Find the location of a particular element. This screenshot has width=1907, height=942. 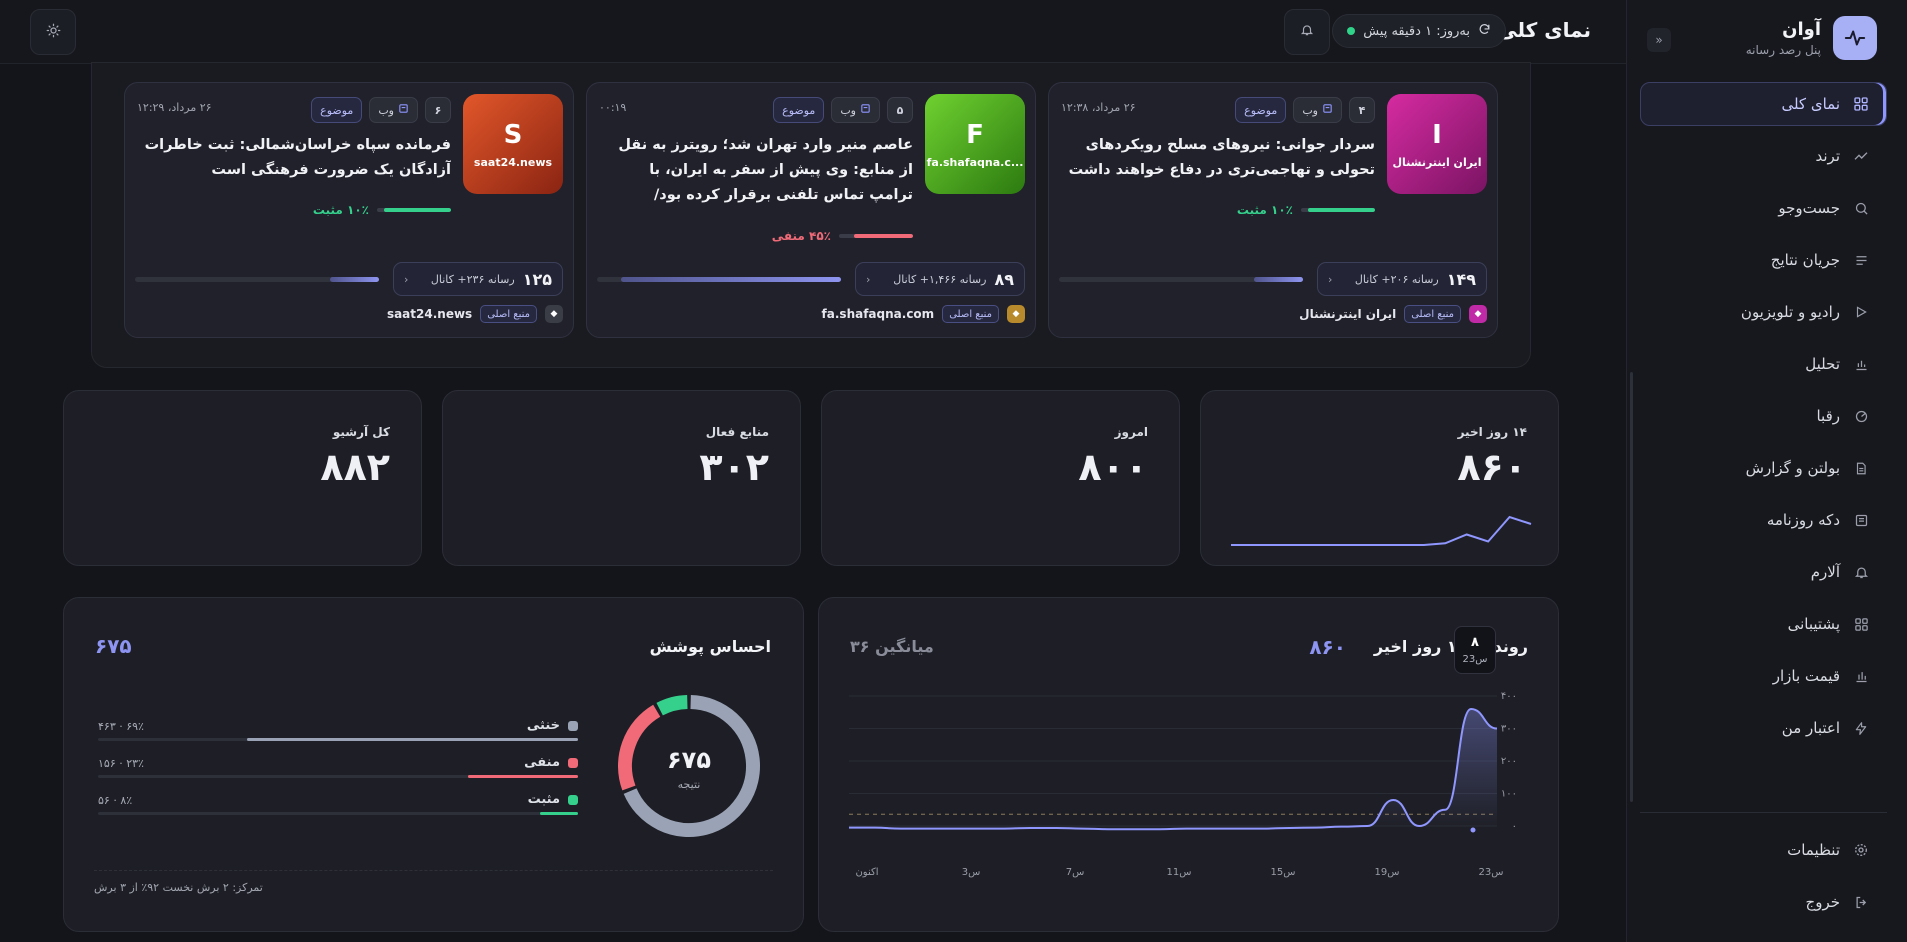

sidebar-item-play: رادیو و تلویزیون is located at coordinates (1763, 312).